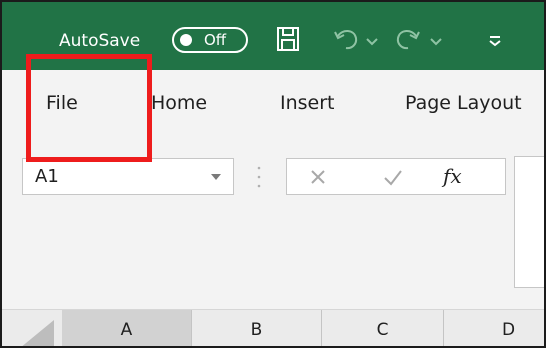 This screenshot has width=546, height=348. What do you see at coordinates (100, 41) in the screenshot?
I see `autosave-label: AutoSave` at bounding box center [100, 41].